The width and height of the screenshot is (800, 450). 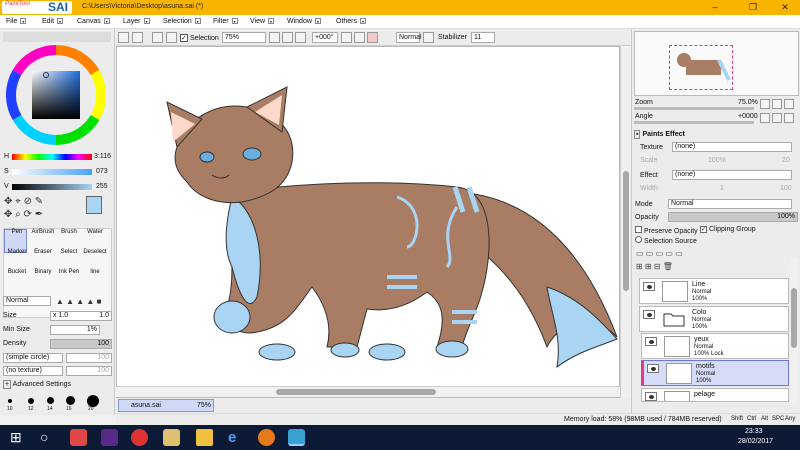 What do you see at coordinates (274, 37) in the screenshot?
I see `zoom-out-button` at bounding box center [274, 37].